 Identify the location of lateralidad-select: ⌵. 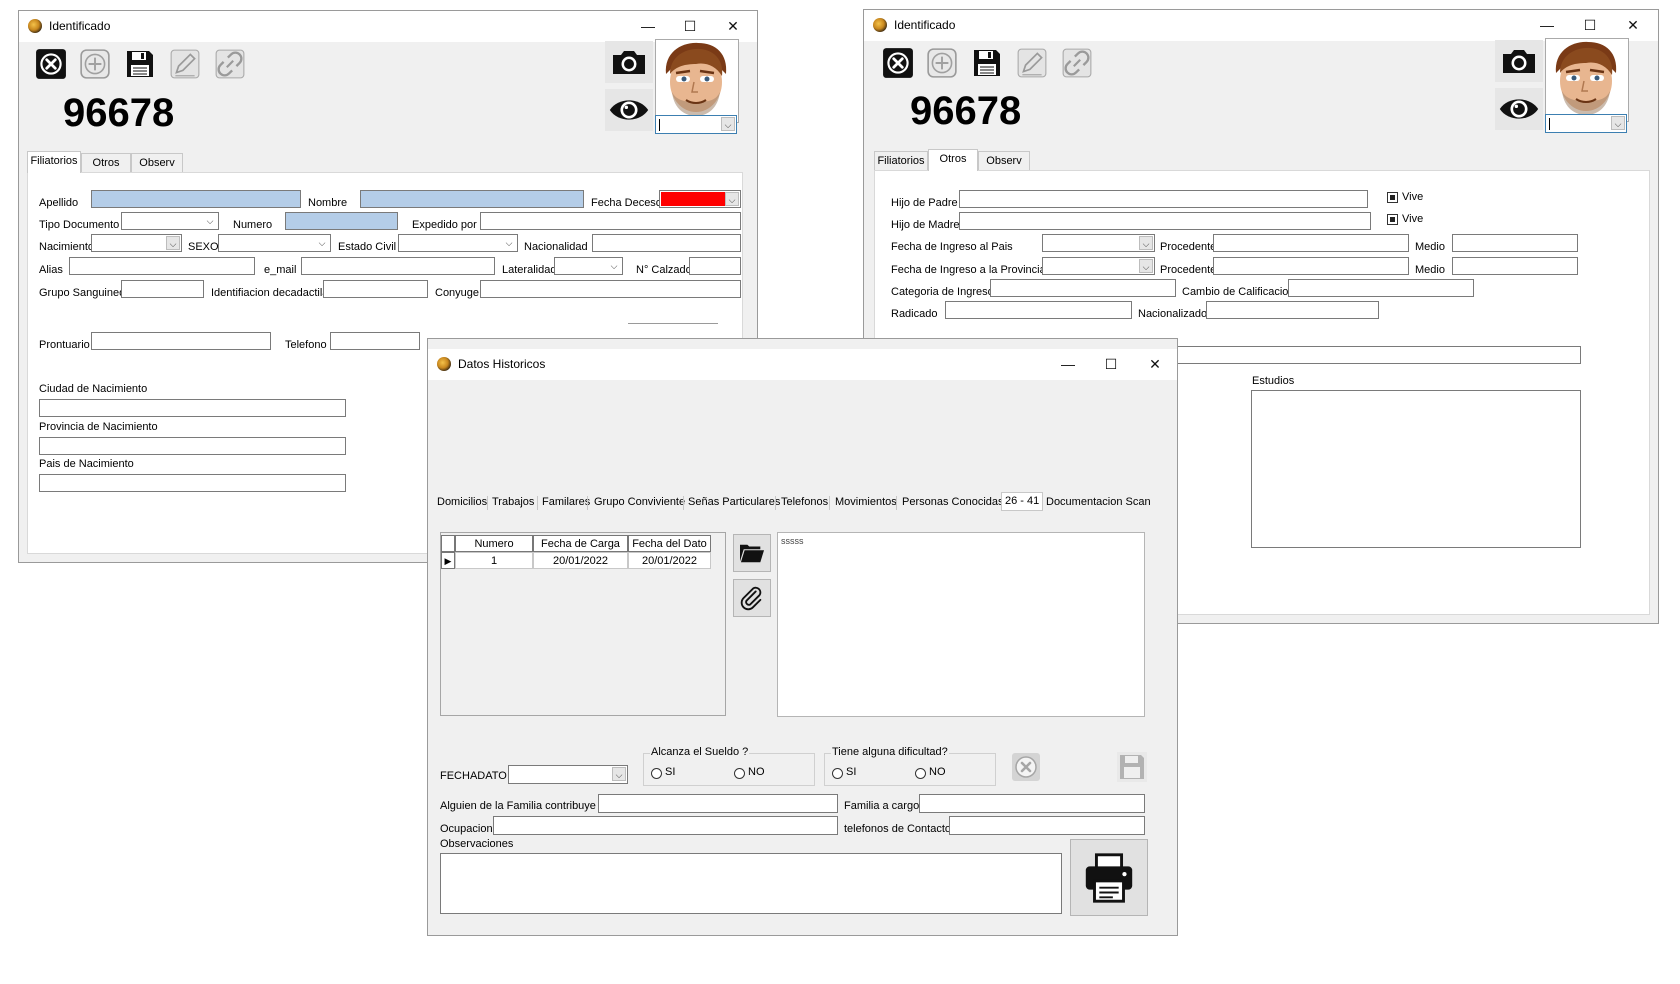
(588, 266).